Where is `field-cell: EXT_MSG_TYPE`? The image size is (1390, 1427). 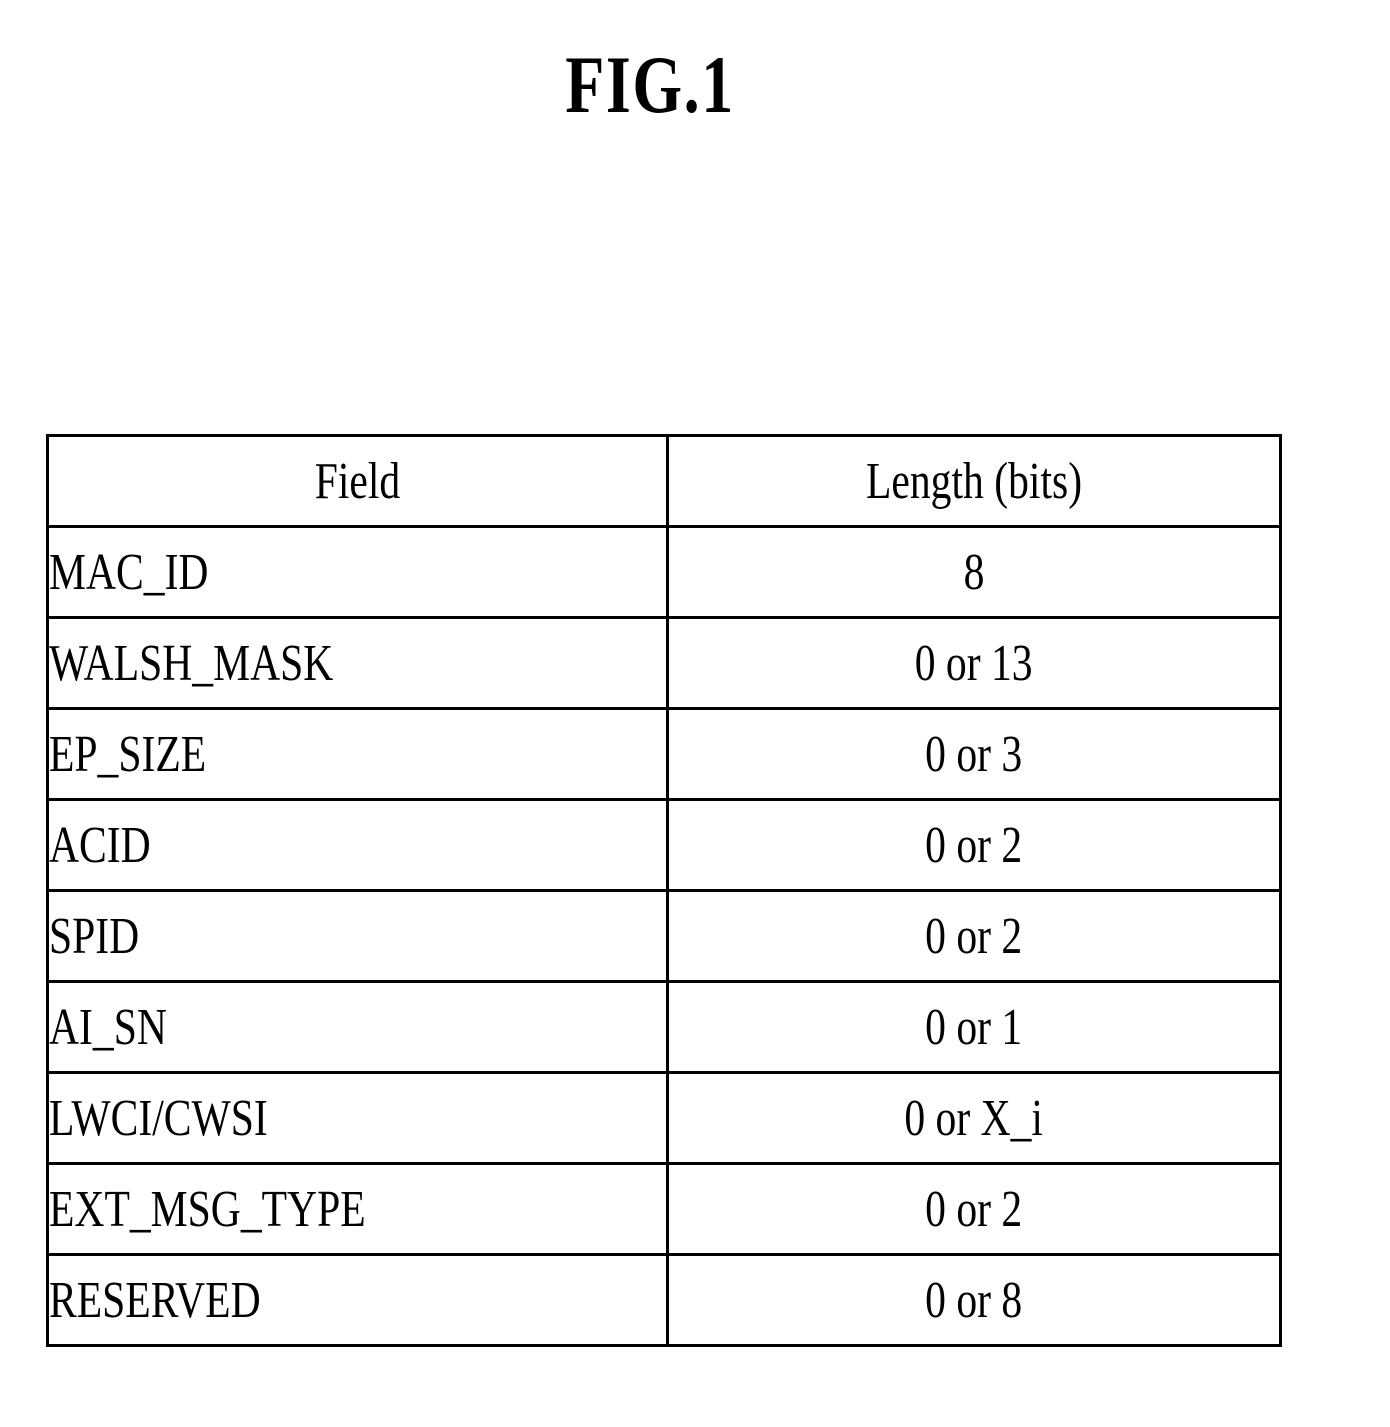
field-cell: EXT_MSG_TYPE is located at coordinates (357, 1209).